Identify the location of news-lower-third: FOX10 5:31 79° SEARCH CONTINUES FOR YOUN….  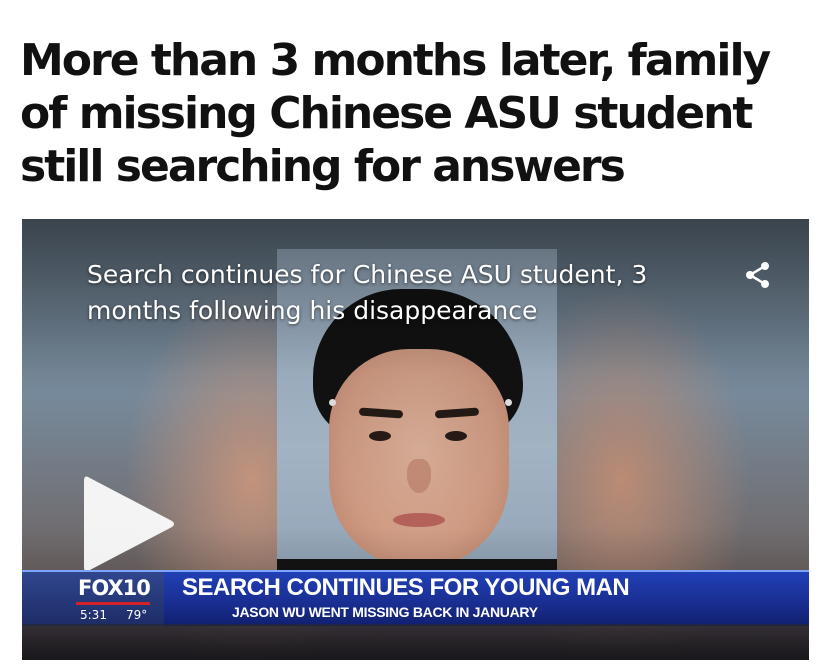
(415, 598).